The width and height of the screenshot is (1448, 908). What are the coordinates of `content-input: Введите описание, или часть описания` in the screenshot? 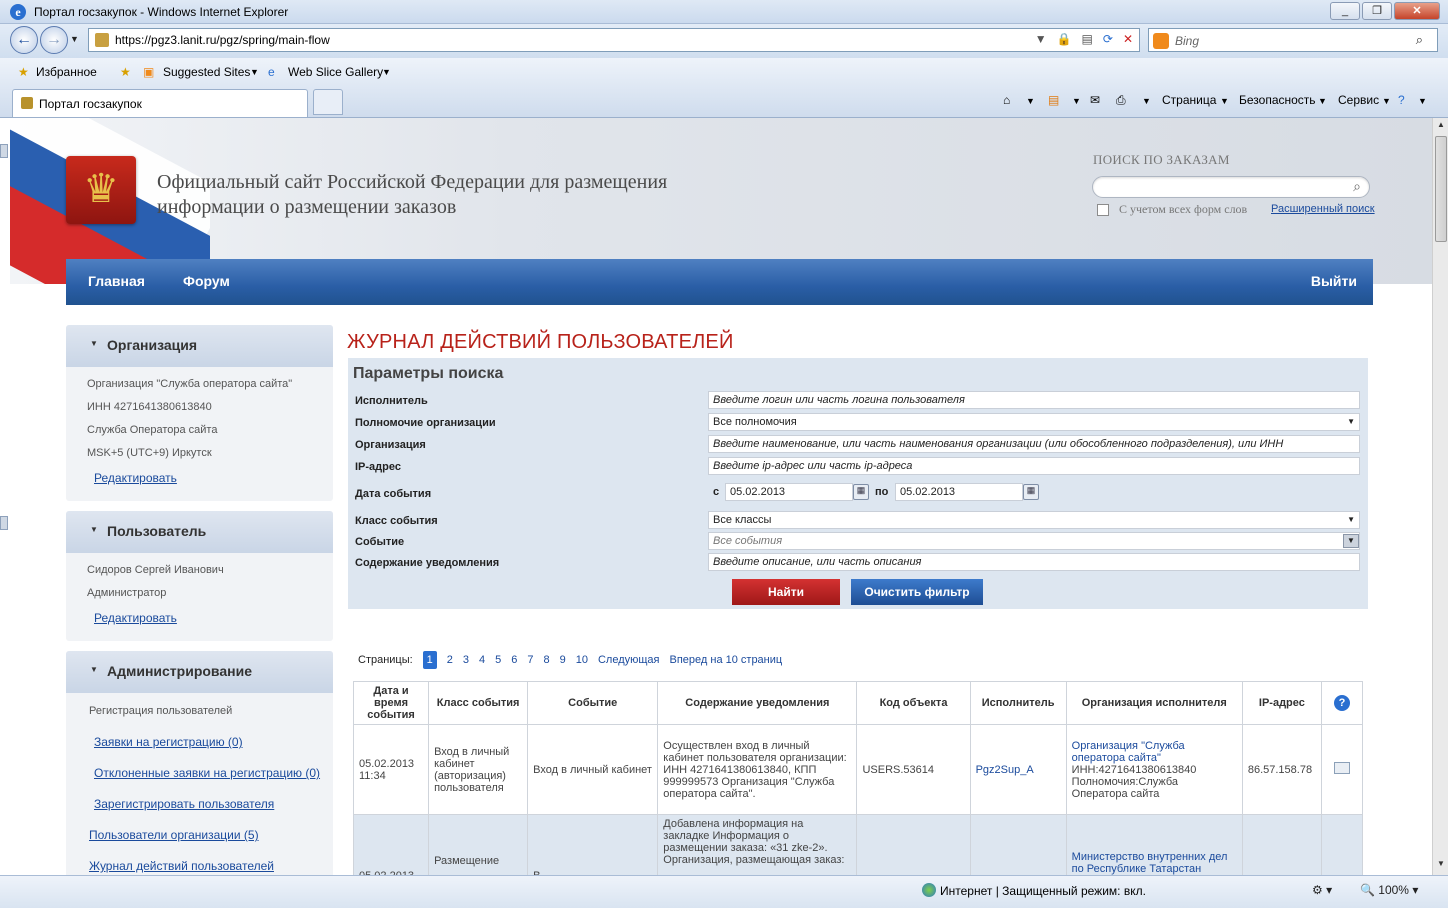 It's located at (1034, 562).